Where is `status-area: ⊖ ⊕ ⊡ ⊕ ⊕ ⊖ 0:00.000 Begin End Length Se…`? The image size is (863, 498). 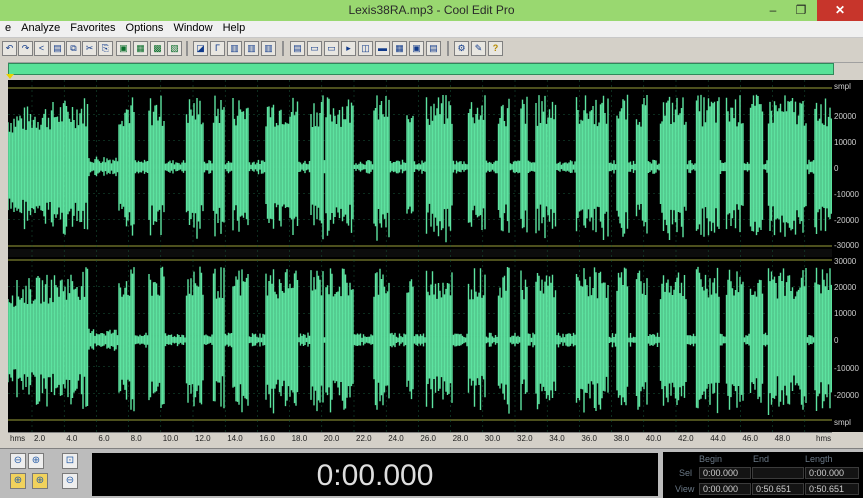 status-area: ⊖ ⊕ ⊡ ⊕ ⊕ ⊖ 0:00.000 Begin End Length Se… is located at coordinates (431, 473).